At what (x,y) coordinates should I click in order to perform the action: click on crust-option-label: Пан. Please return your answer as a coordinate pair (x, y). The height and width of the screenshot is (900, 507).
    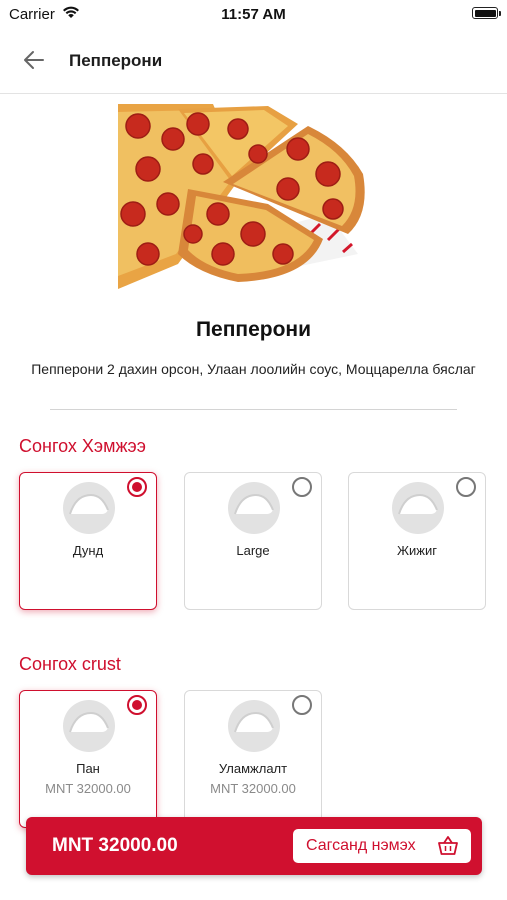
    Looking at the image, I should click on (88, 768).